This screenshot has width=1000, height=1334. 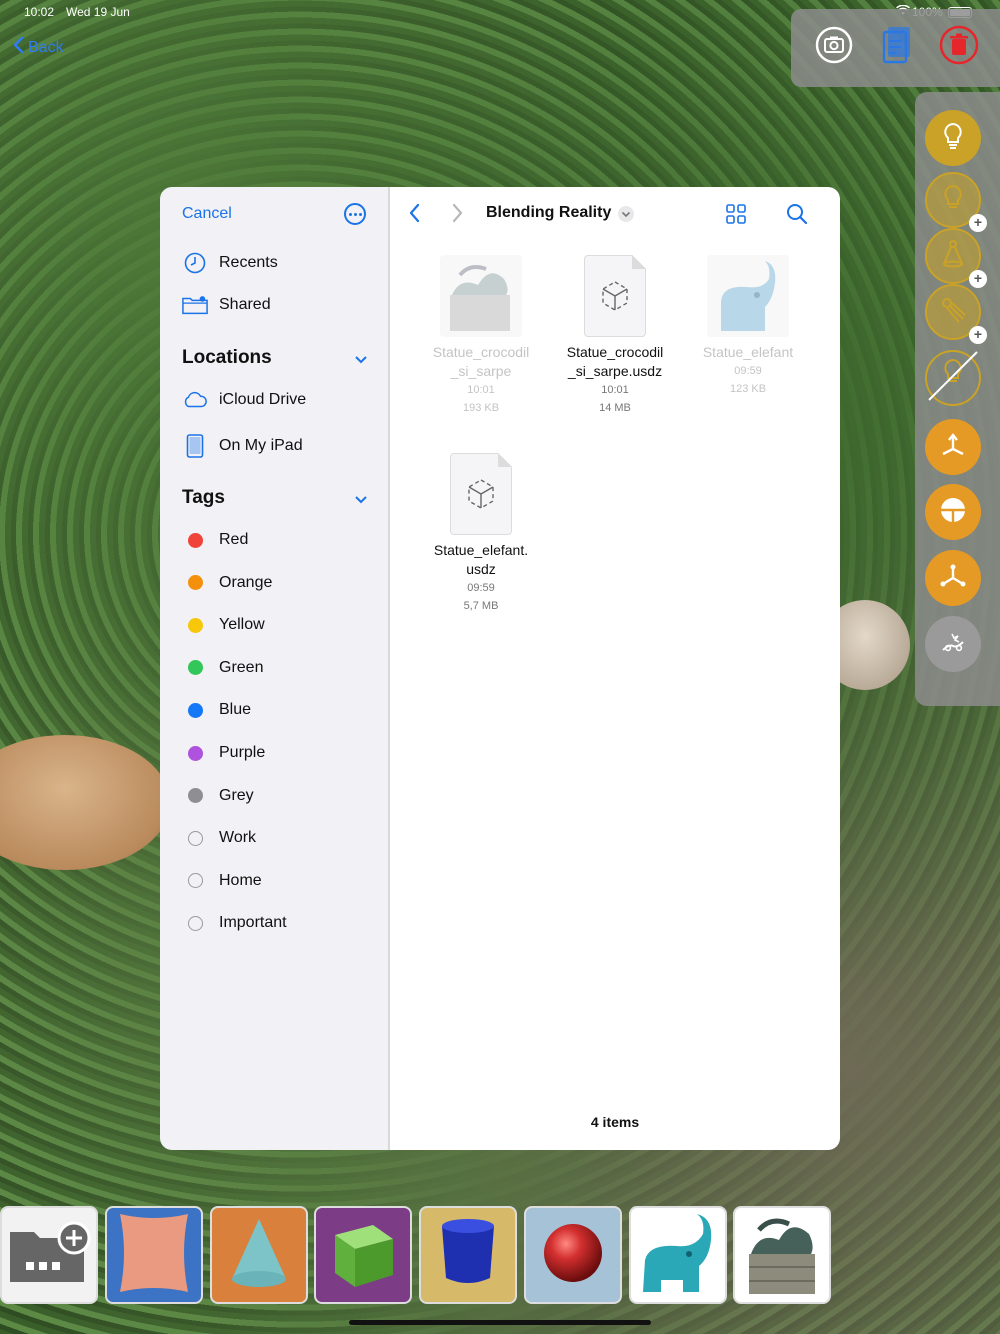 I want to click on sidebar-item-label: Home, so click(x=240, y=880).